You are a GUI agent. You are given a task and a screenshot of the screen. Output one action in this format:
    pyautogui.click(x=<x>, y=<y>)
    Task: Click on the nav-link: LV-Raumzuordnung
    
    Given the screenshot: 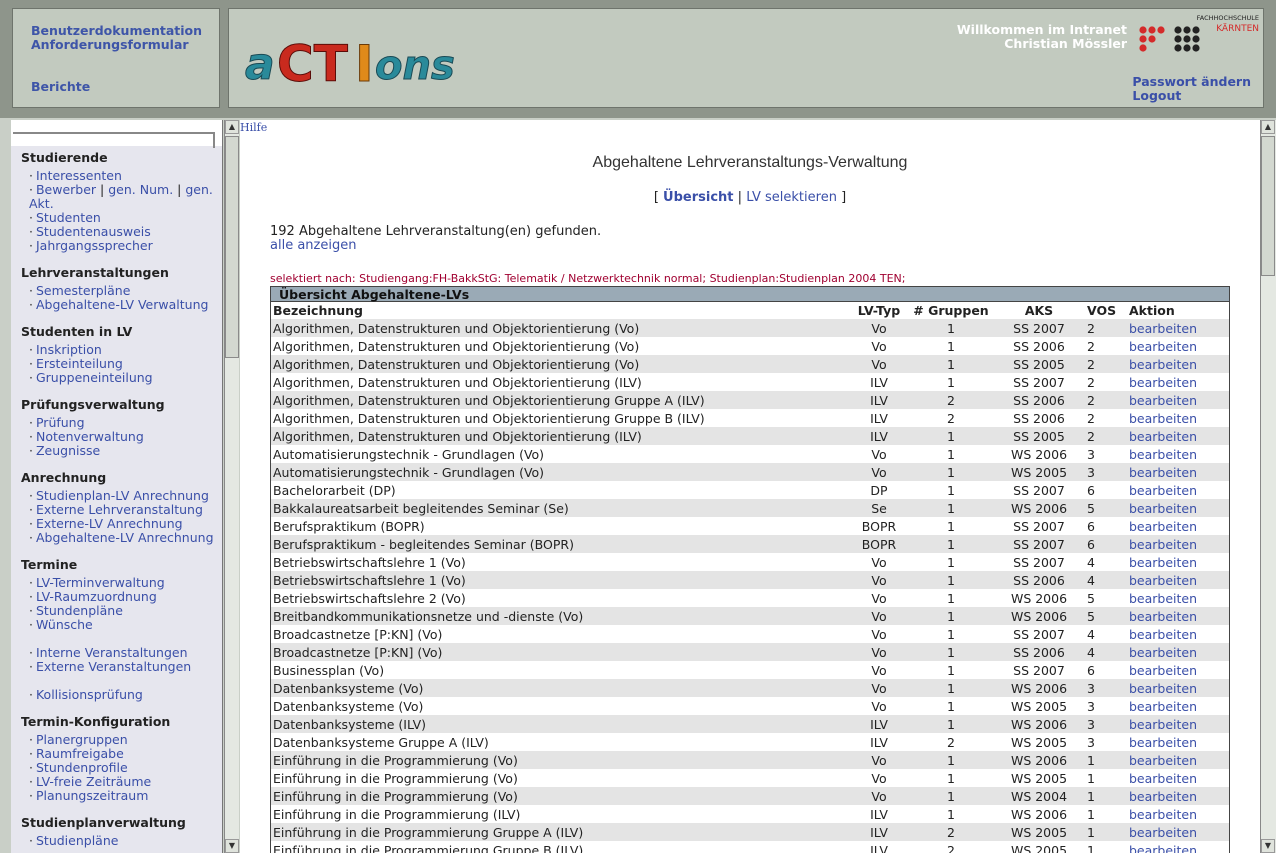 What is the action you would take?
    pyautogui.click(x=96, y=596)
    